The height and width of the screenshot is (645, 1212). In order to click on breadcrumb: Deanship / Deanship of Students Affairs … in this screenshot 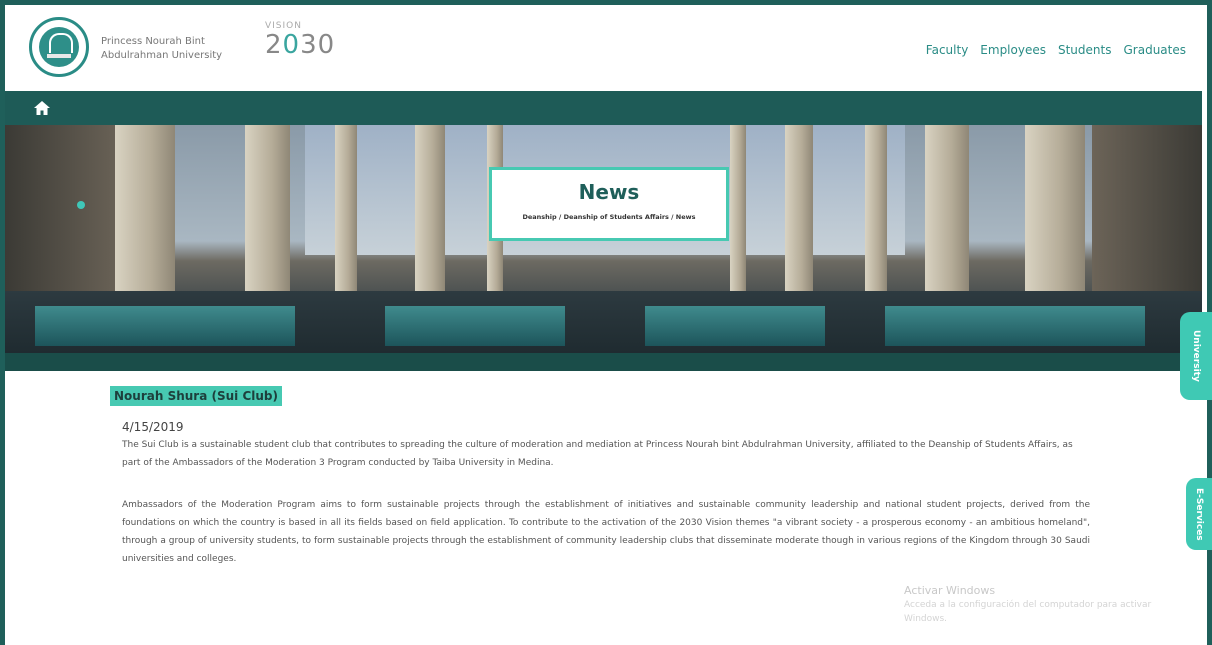, I will do `click(609, 217)`.